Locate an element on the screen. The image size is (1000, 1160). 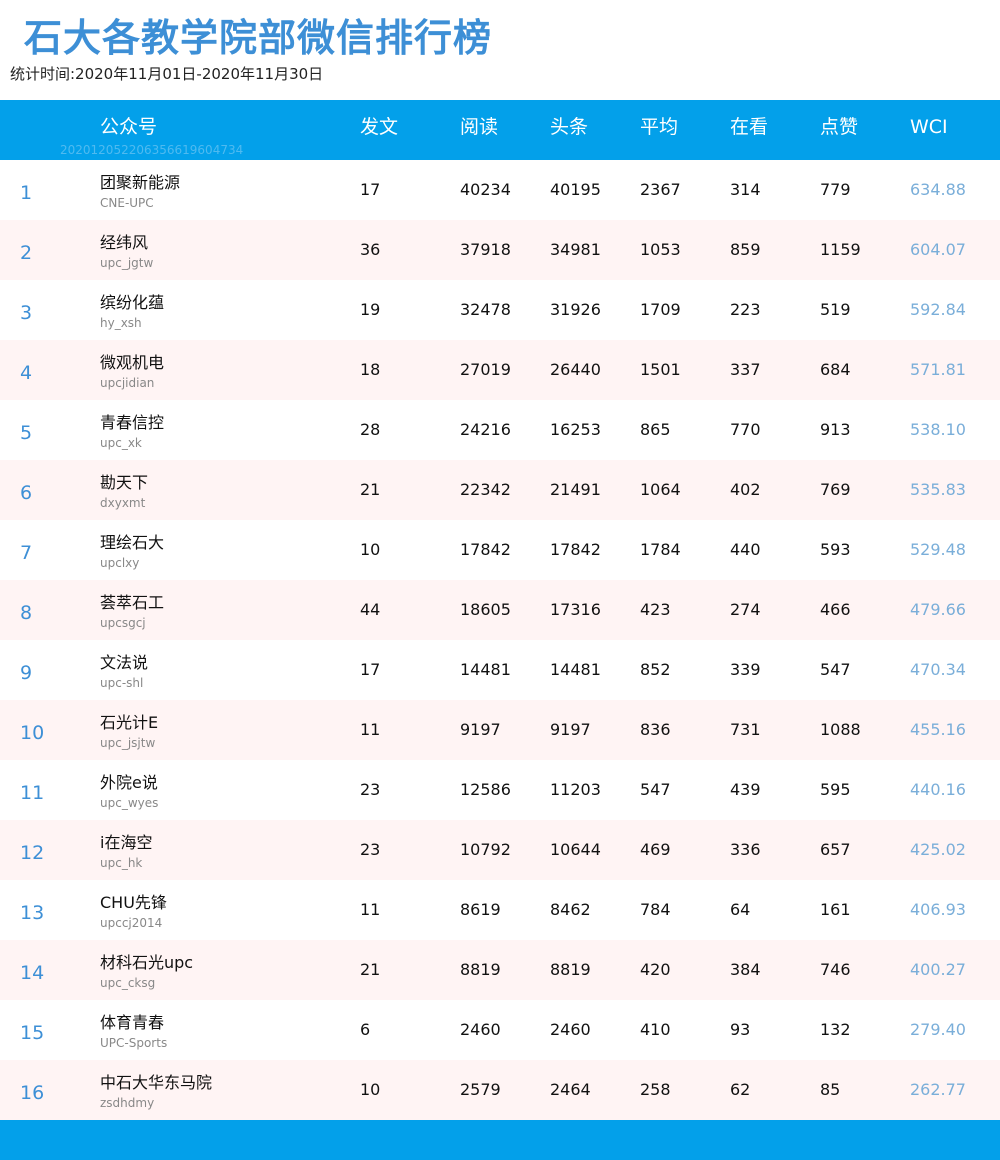
wci-score: 479.66 is located at coordinates (938, 609).